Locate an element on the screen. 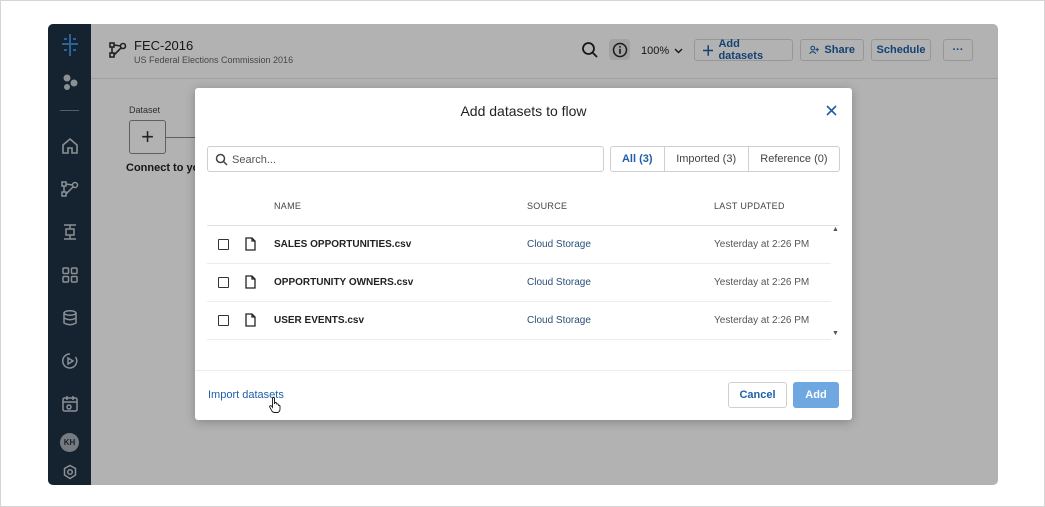  cancel-button: Cancel is located at coordinates (757, 395).